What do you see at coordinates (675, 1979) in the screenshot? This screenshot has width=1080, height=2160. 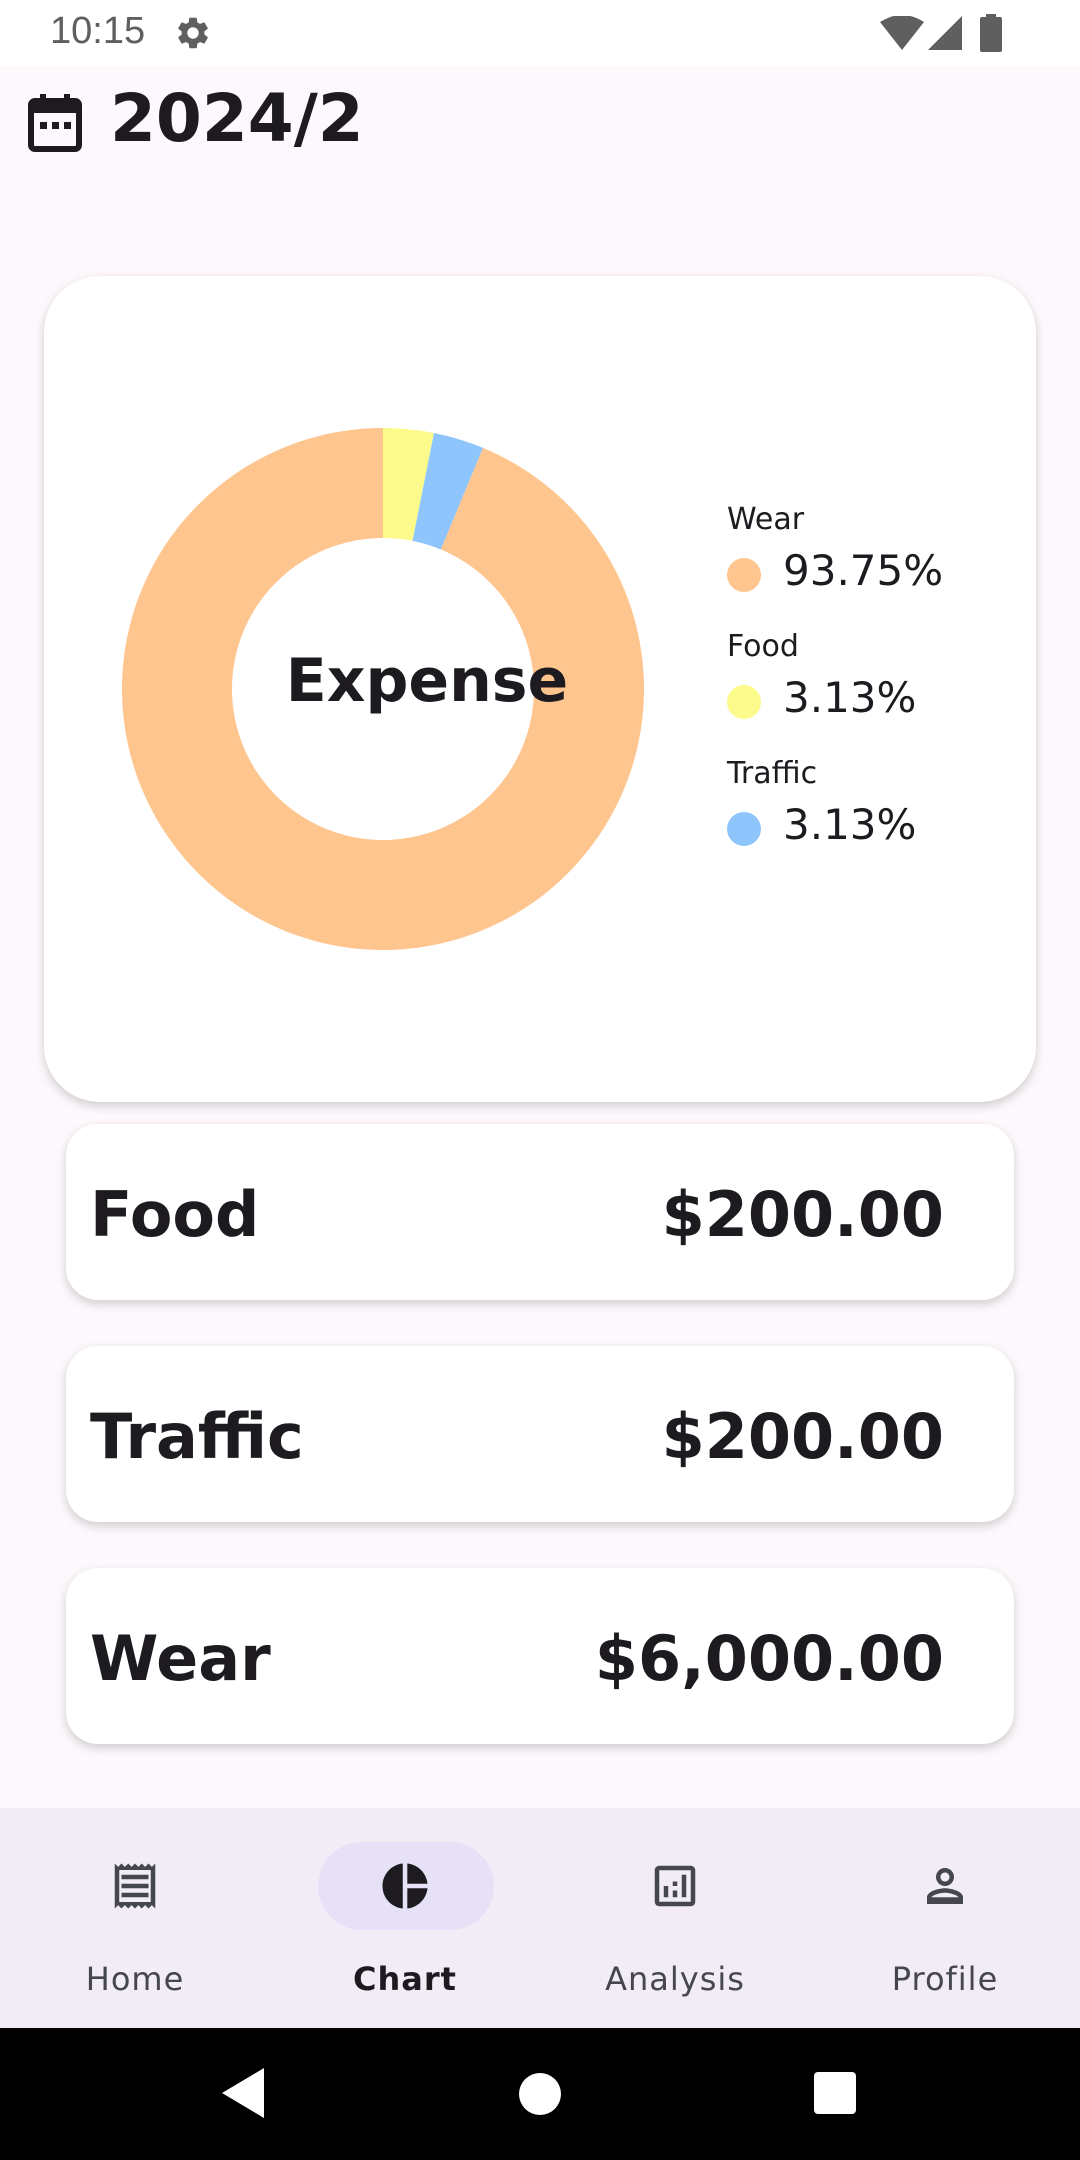 I see `nav-label: Analysis` at bounding box center [675, 1979].